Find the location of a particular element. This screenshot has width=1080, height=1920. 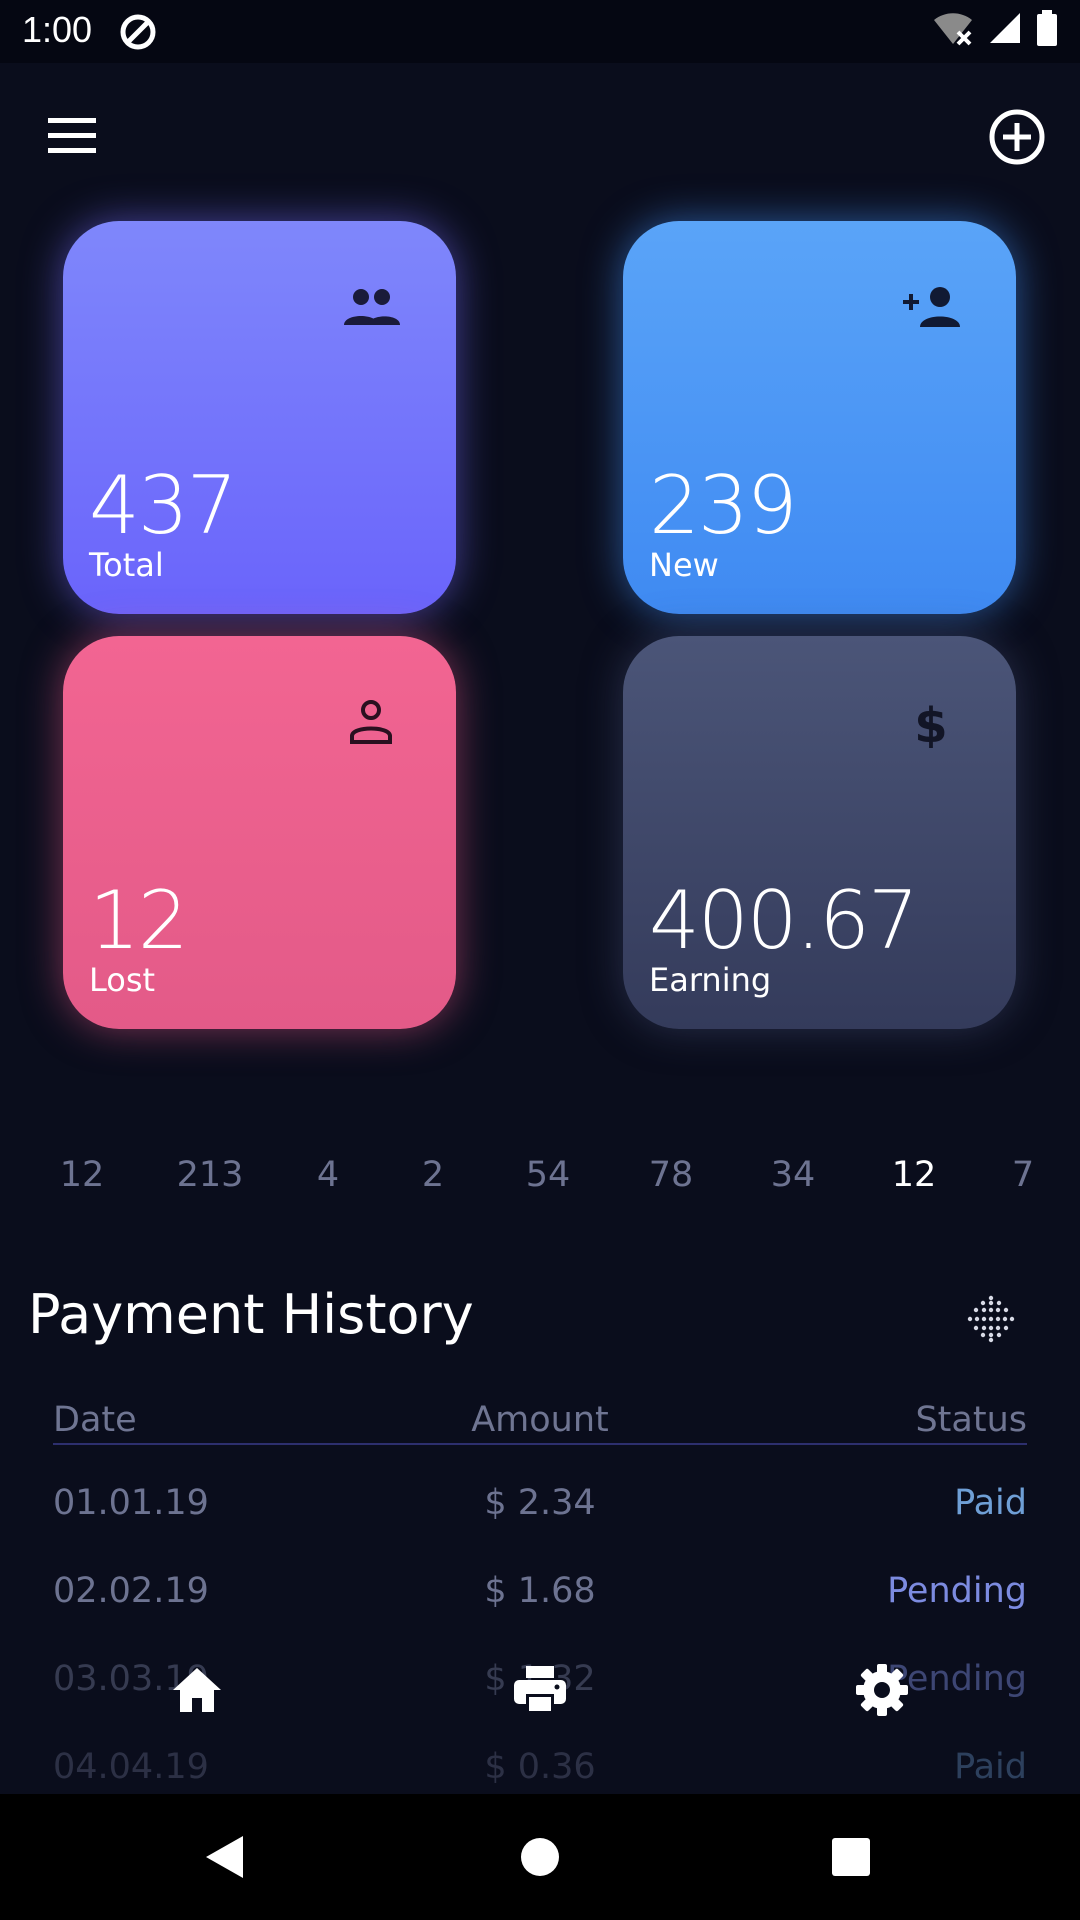

row-amount: $ 0.36 is located at coordinates (540, 1767).